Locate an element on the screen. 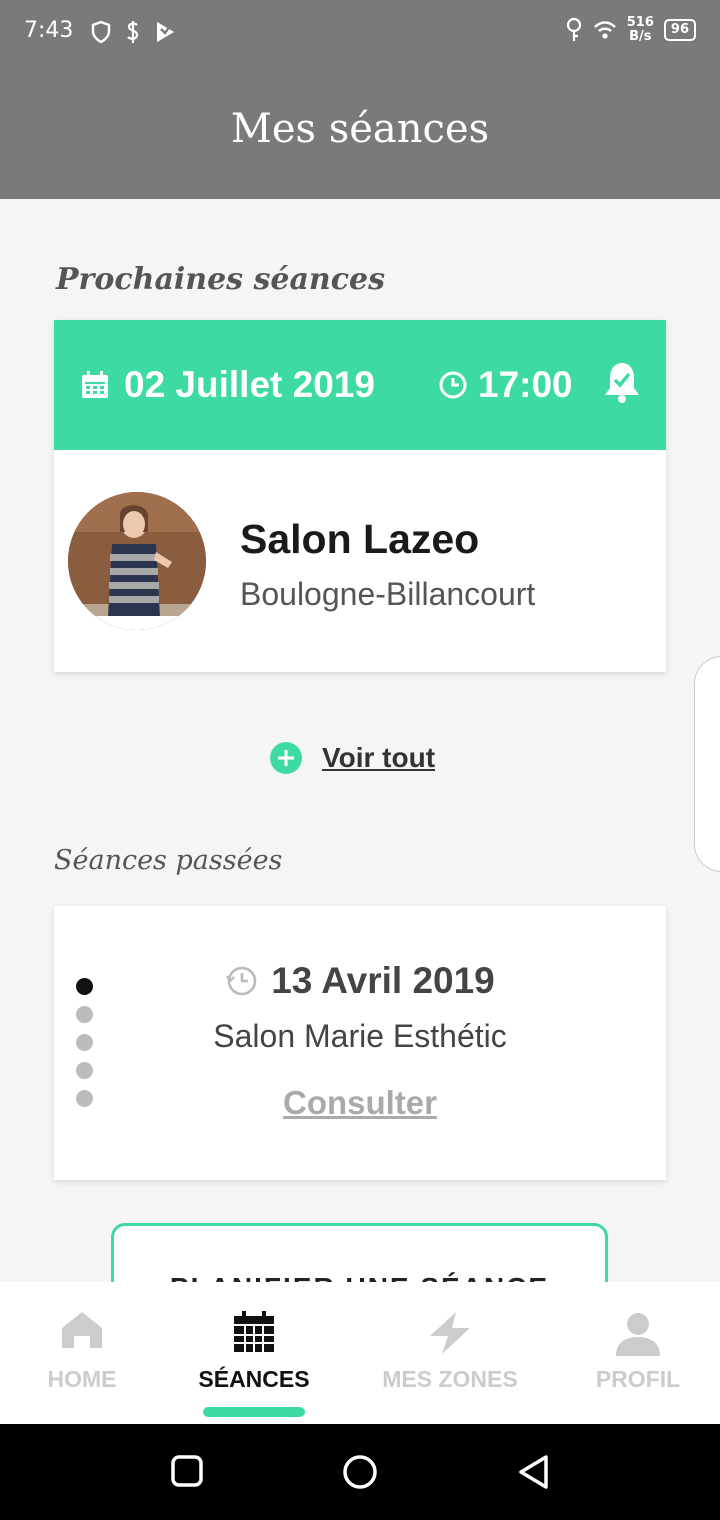  upcoming-session-header: 02 Juillet 2019 17:00 is located at coordinates (360, 385).